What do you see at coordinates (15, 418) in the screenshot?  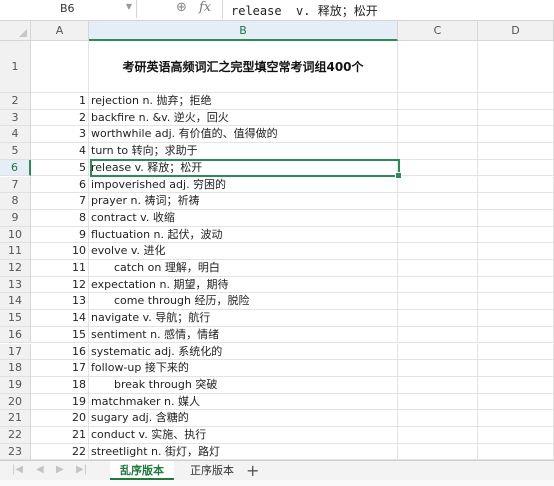 I see `row-header-21: 21` at bounding box center [15, 418].